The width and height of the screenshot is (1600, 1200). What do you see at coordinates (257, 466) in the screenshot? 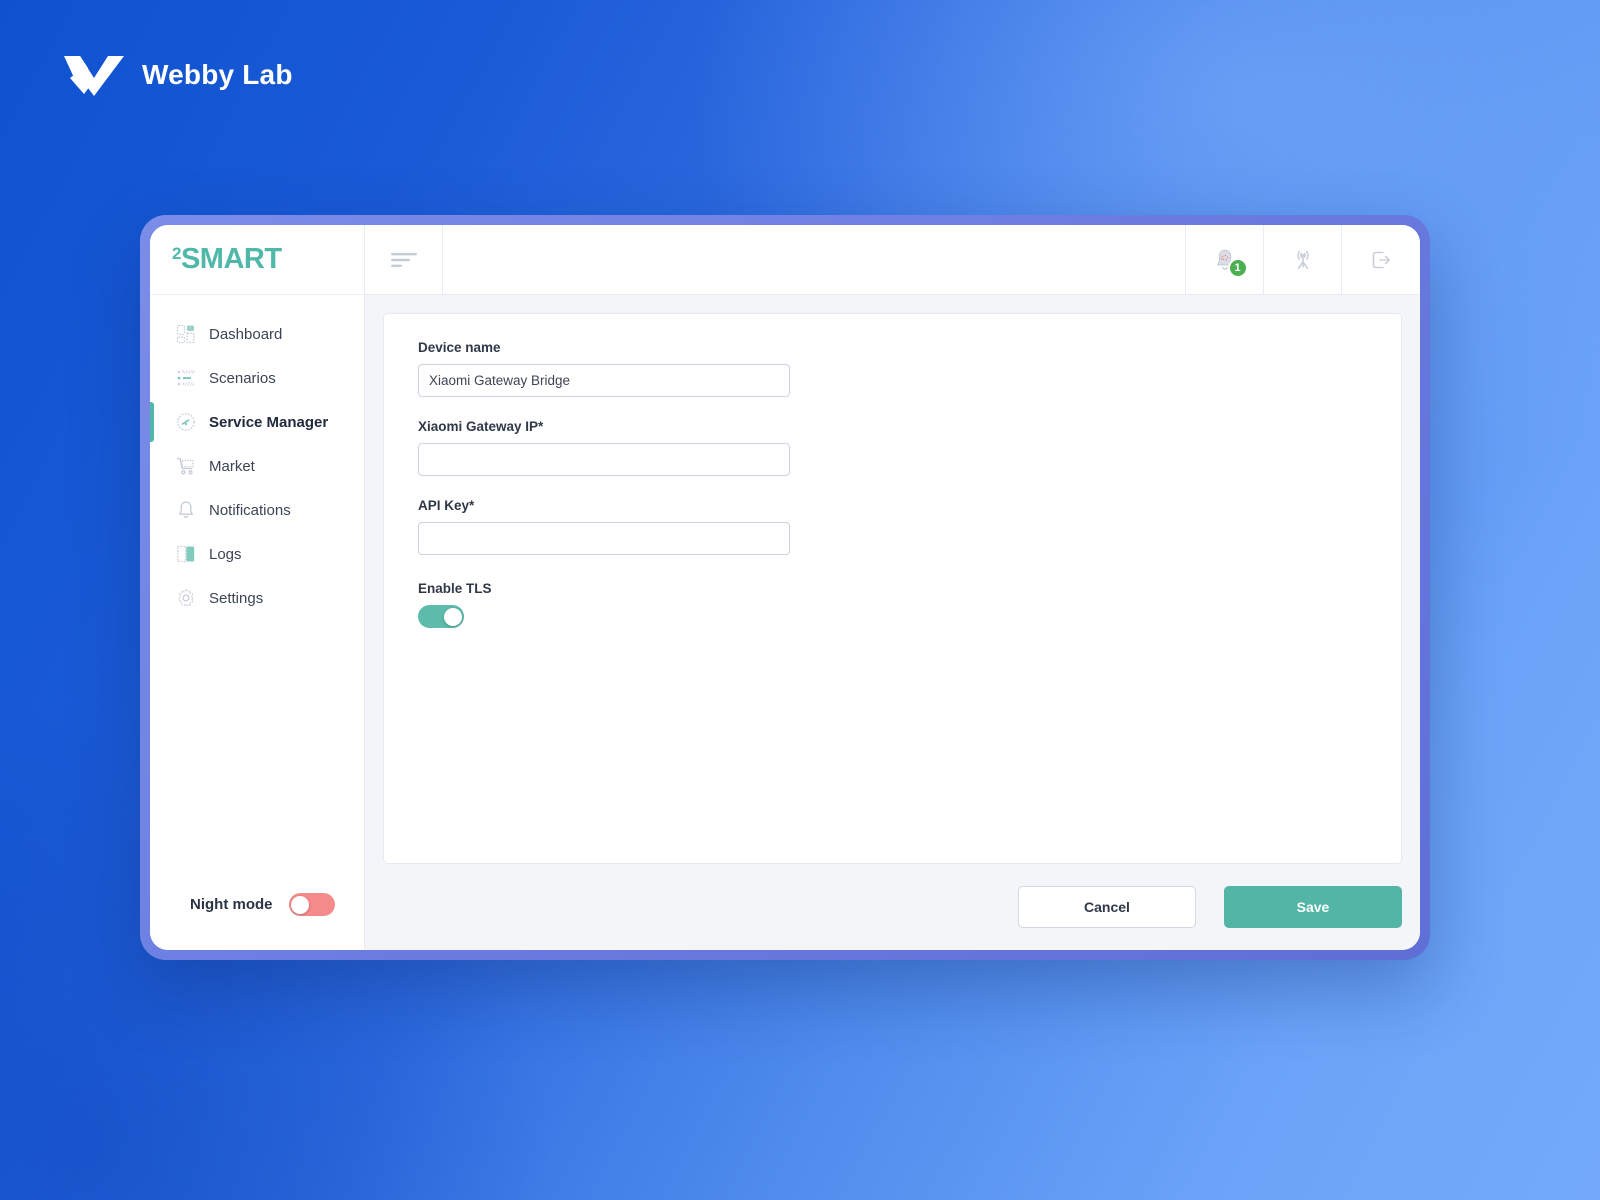
I see `sidebar-item-market: Market` at bounding box center [257, 466].